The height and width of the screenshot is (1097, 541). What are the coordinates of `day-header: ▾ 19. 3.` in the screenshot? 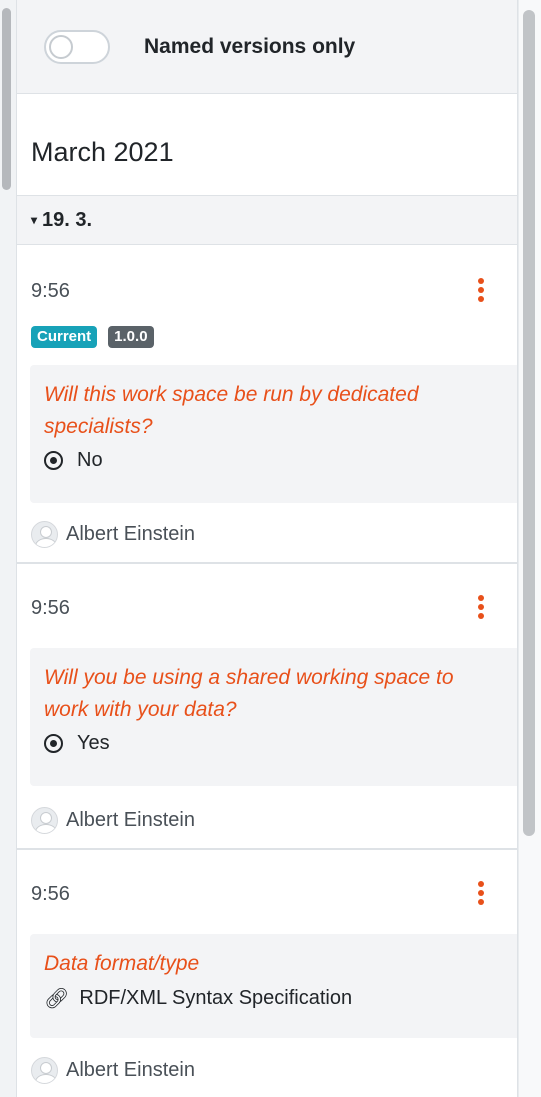 It's located at (267, 220).